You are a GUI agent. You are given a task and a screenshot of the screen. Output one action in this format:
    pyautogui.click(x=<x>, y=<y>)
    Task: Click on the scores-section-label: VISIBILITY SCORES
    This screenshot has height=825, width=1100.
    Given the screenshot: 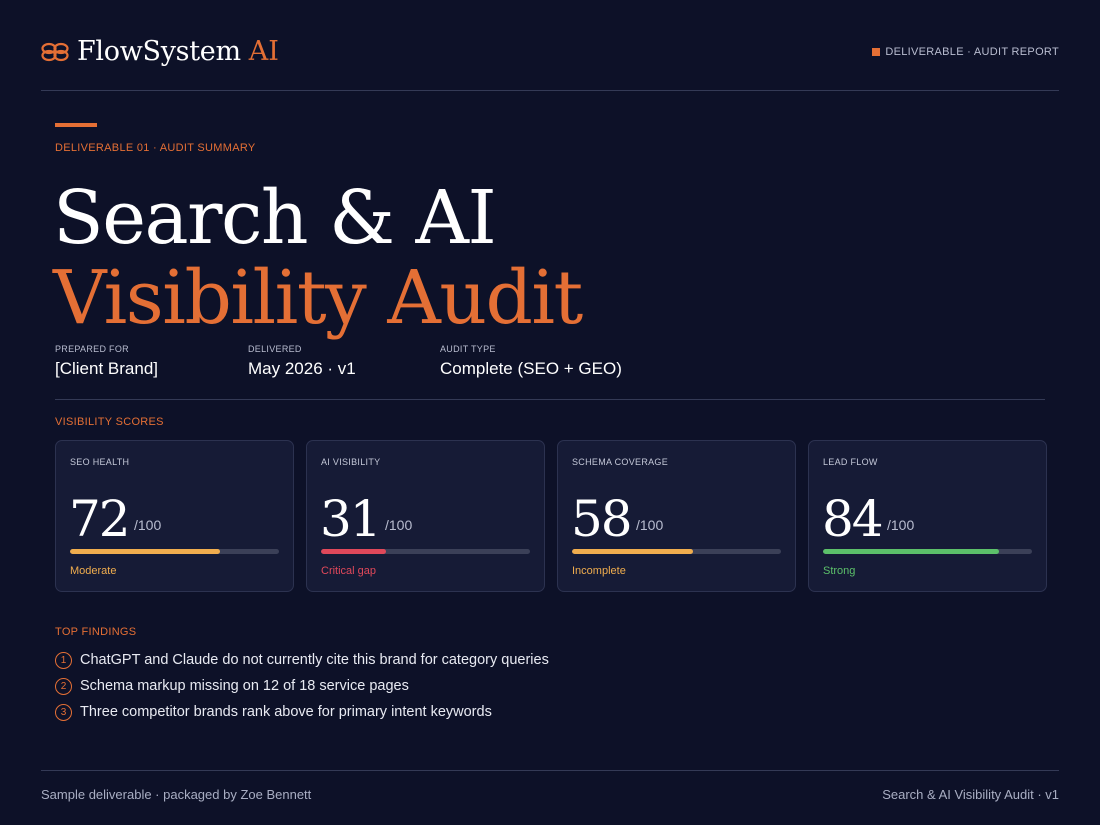 What is the action you would take?
    pyautogui.click(x=109, y=422)
    